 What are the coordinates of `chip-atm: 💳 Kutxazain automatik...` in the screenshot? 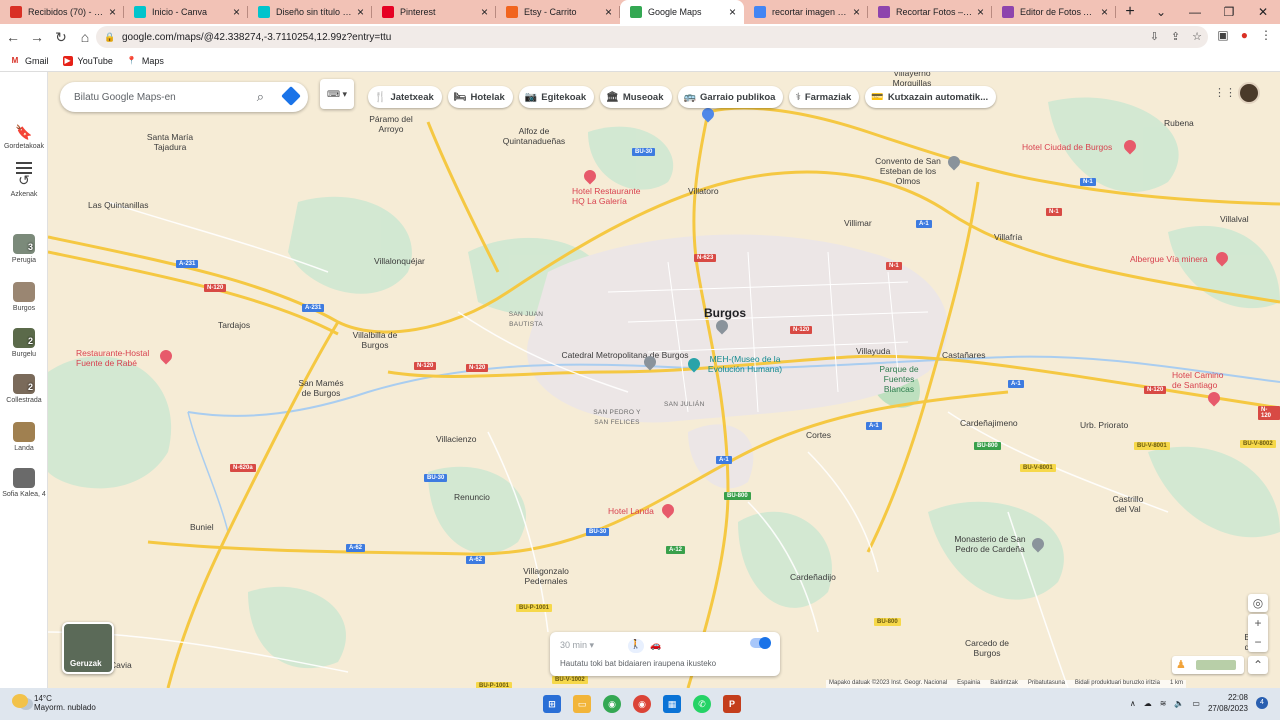 It's located at (931, 97).